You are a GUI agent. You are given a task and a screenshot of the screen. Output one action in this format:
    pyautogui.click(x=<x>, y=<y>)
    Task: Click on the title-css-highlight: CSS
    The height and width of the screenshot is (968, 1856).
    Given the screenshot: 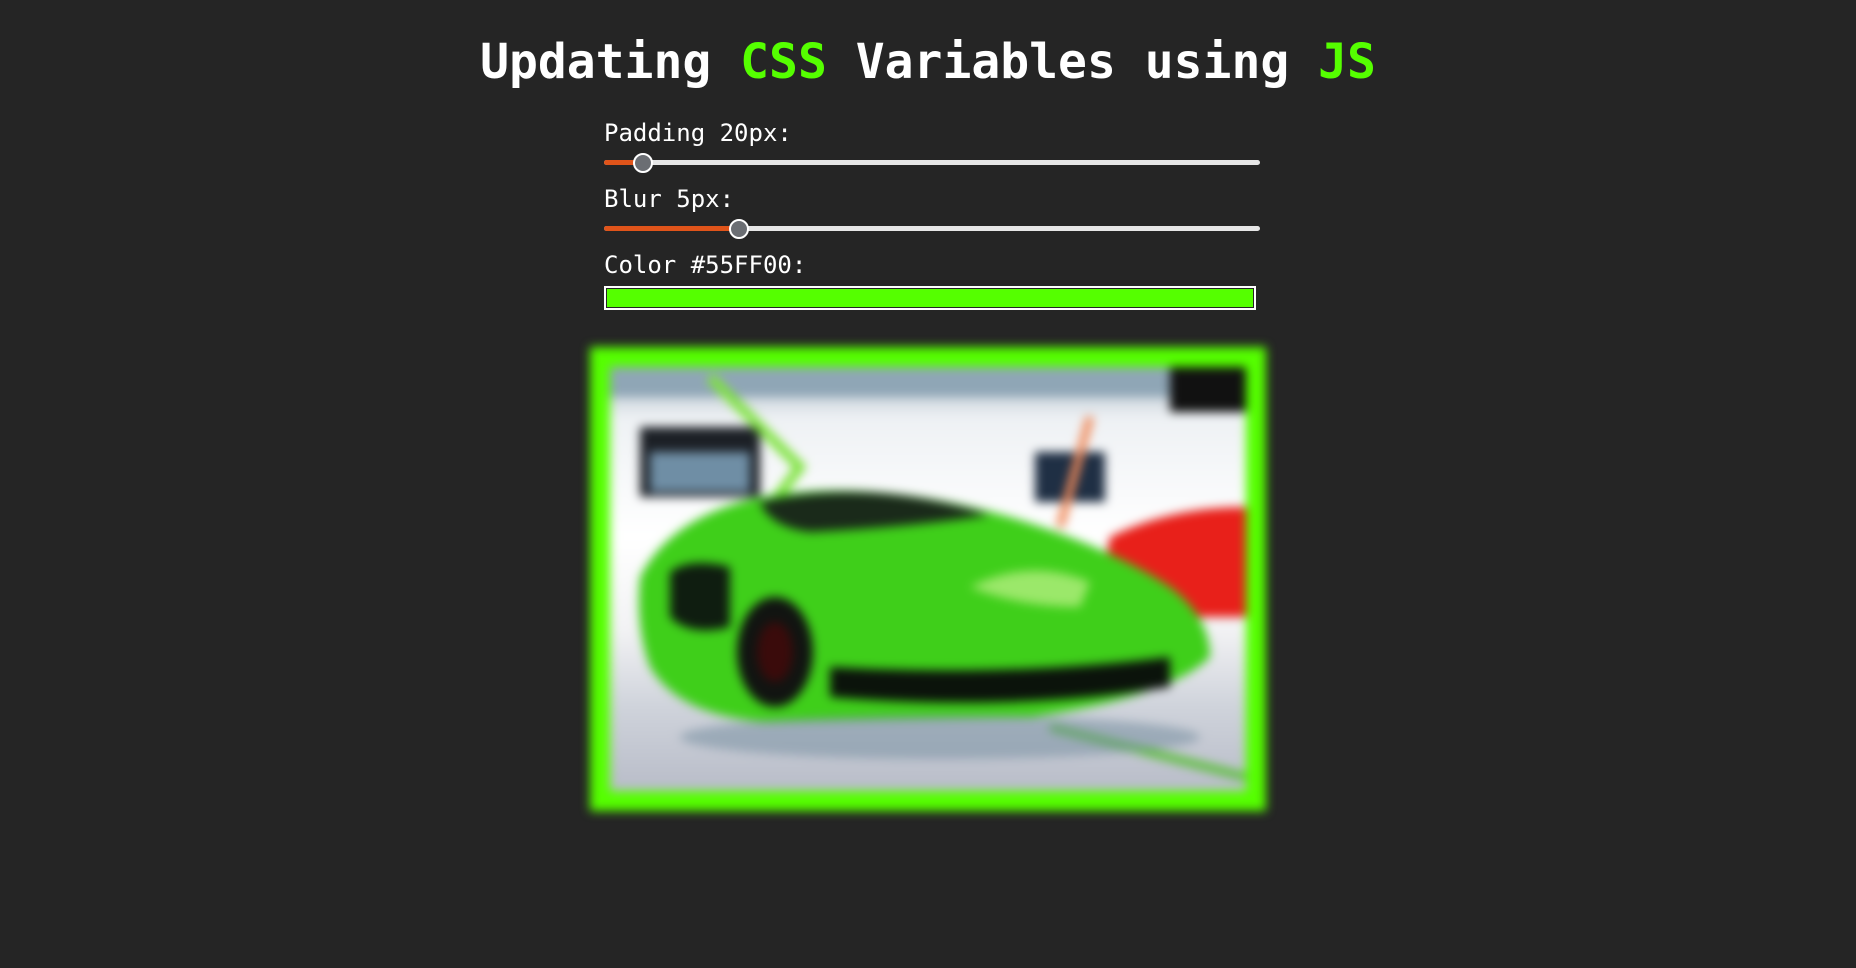 What is the action you would take?
    pyautogui.click(x=783, y=62)
    